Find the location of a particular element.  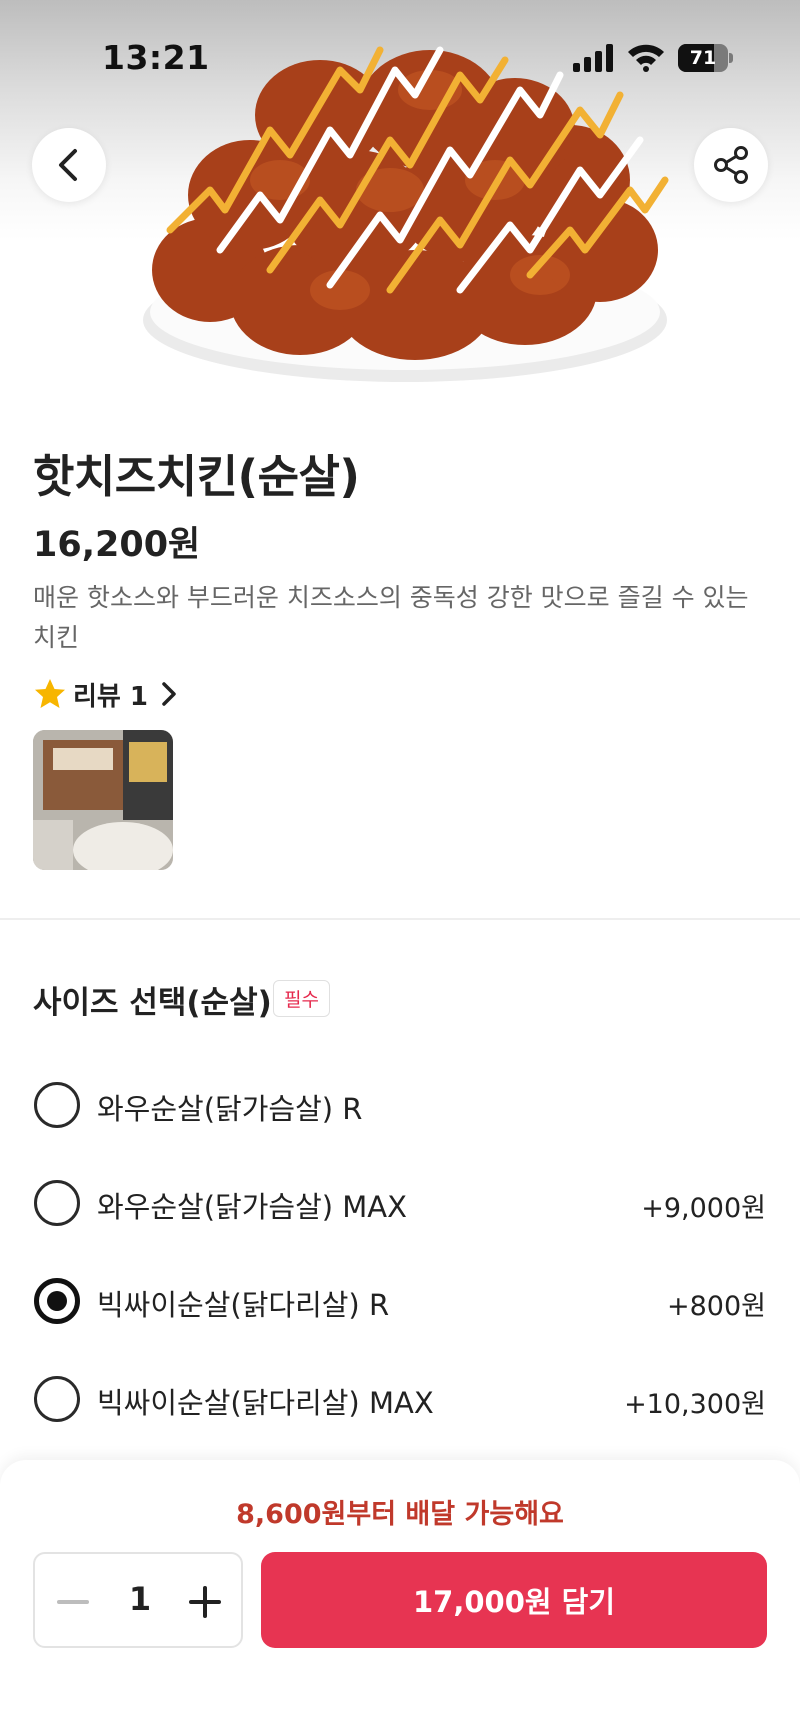

review-photo-thumbnail is located at coordinates (103, 800).